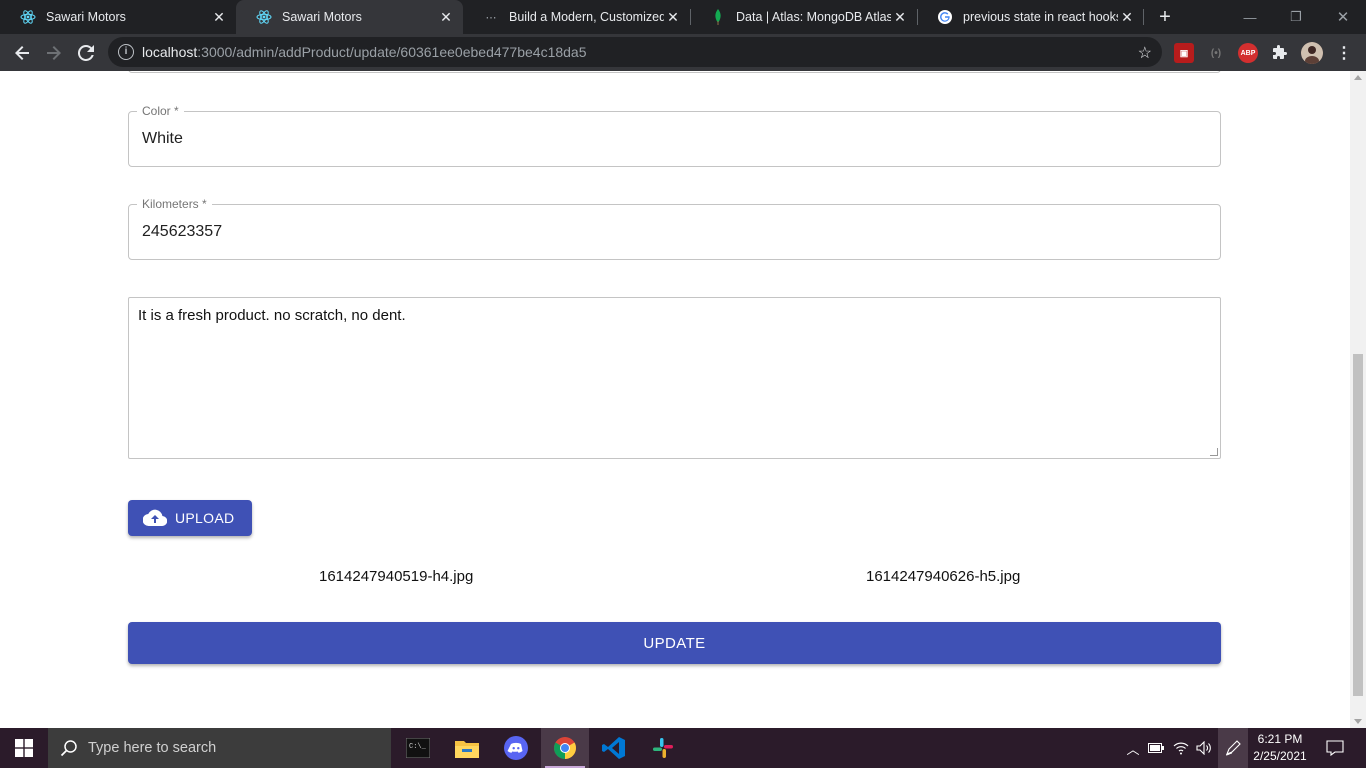 The height and width of the screenshot is (768, 1366). What do you see at coordinates (1233, 748) in the screenshot?
I see `pen-workspace-icon` at bounding box center [1233, 748].